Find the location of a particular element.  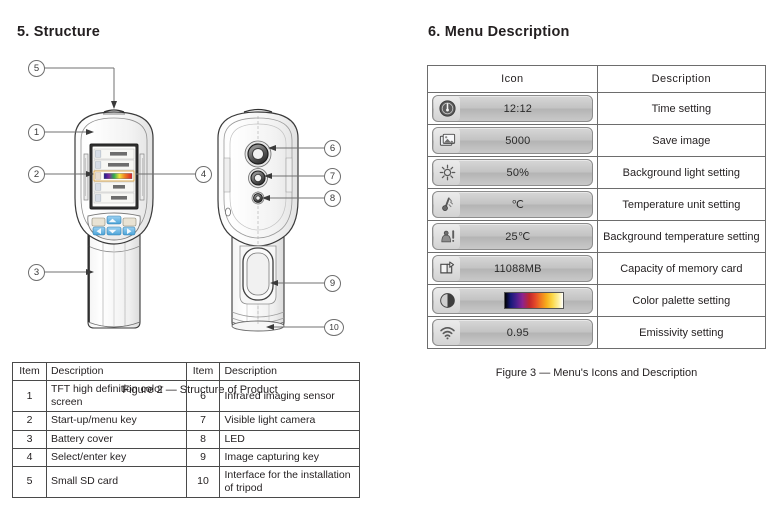

table-row: 4 Select/enter key 9 Image capturing key is located at coordinates (186, 457).